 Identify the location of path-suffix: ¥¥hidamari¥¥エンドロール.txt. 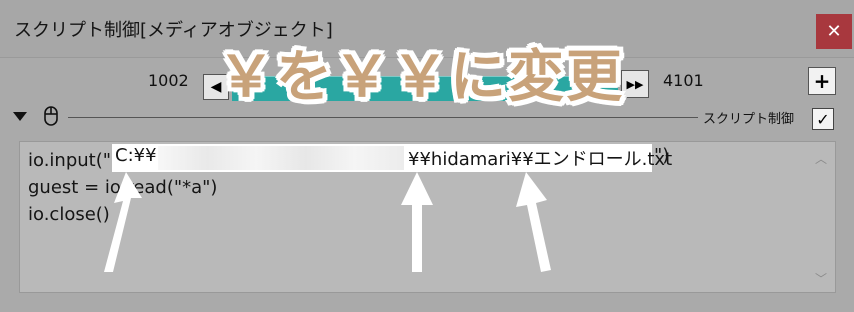
(540, 159).